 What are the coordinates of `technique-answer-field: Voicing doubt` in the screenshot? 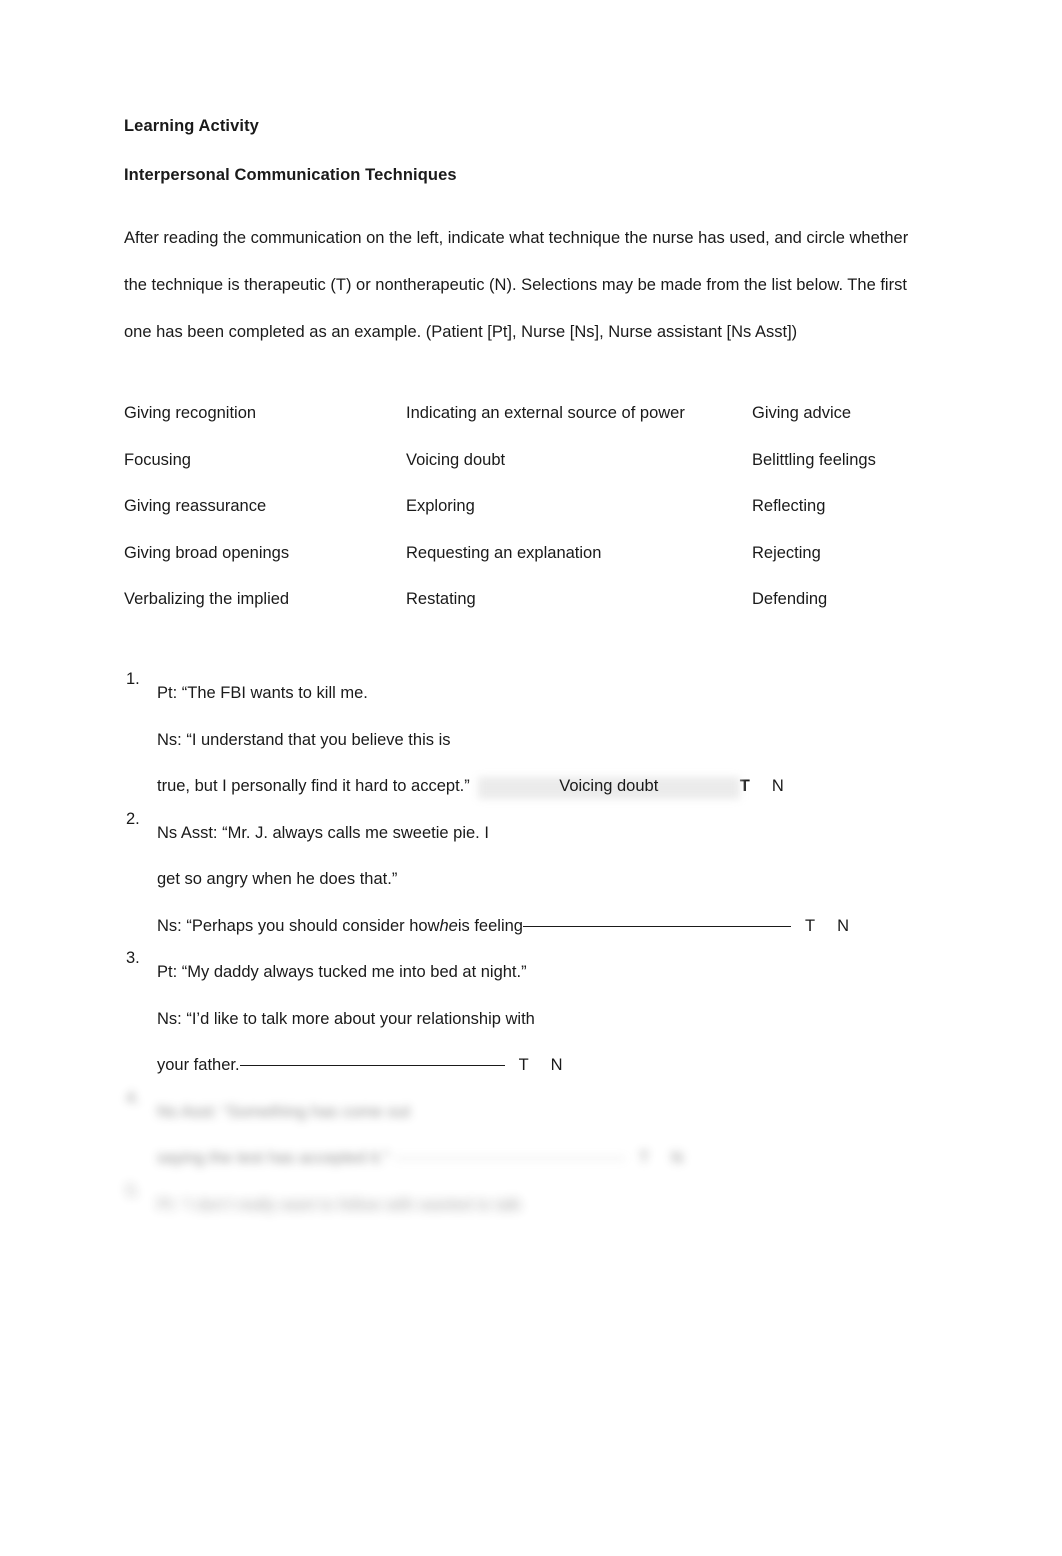 It's located at (608, 786).